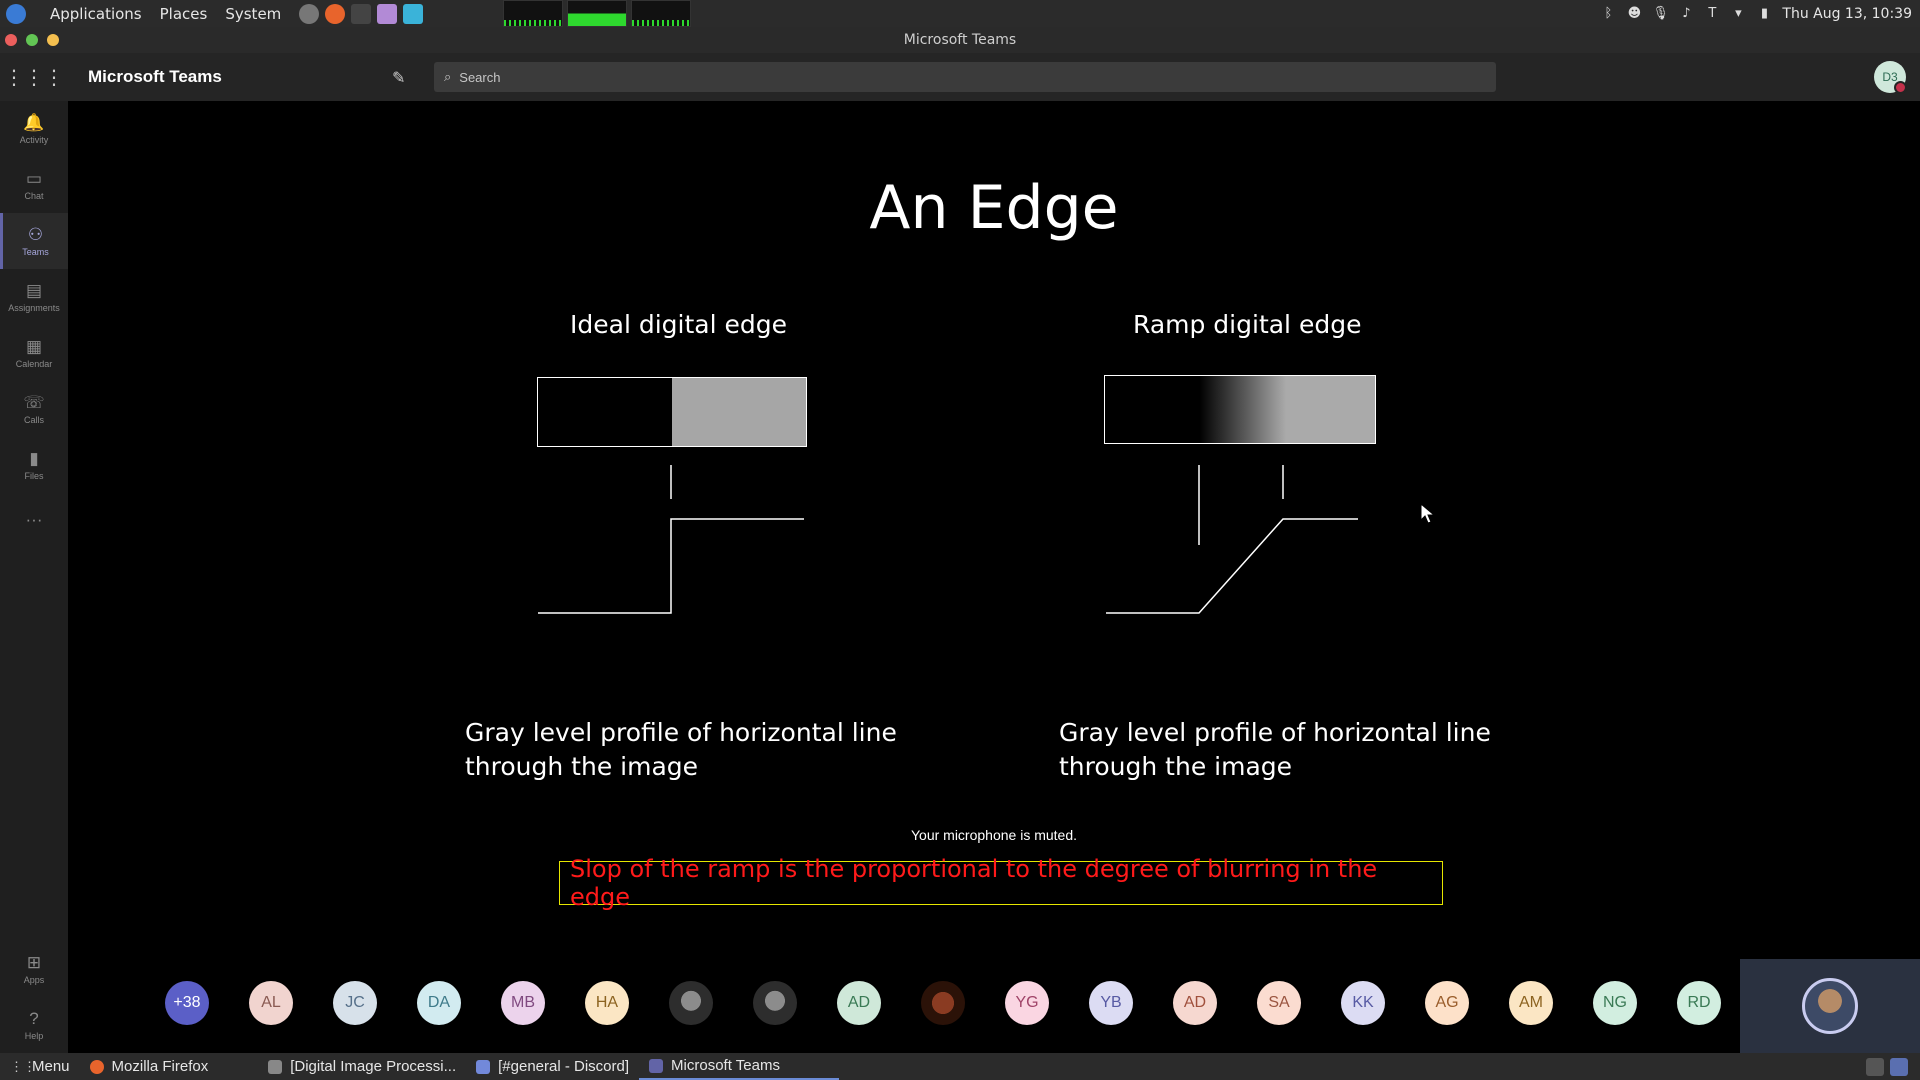 Image resolution: width=1920 pixels, height=1080 pixels. Describe the element at coordinates (160, 1066) in the screenshot. I see `taskbar-label: Mozilla Firefox` at that location.